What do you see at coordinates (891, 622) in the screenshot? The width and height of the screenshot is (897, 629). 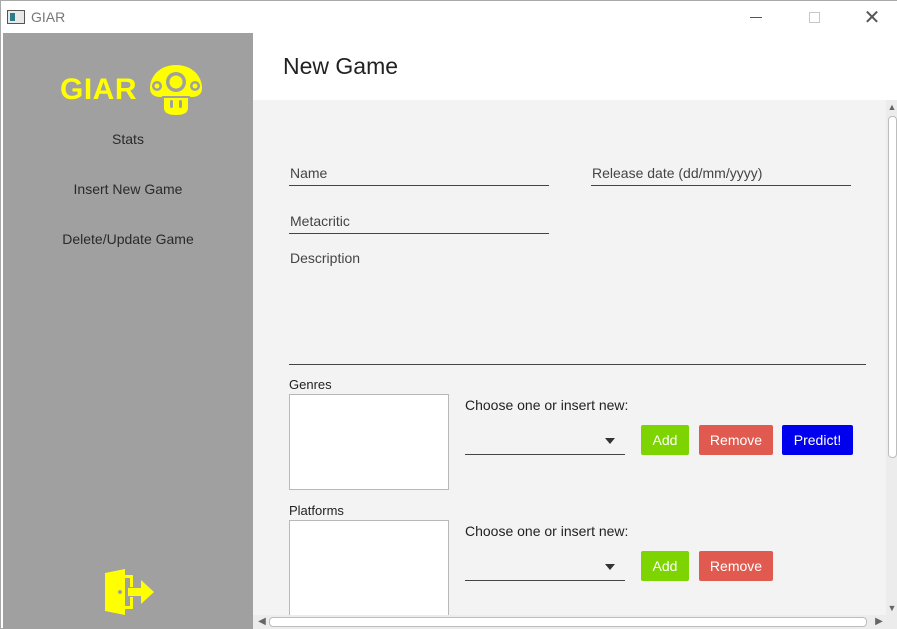 I see `scrollbar-corner` at bounding box center [891, 622].